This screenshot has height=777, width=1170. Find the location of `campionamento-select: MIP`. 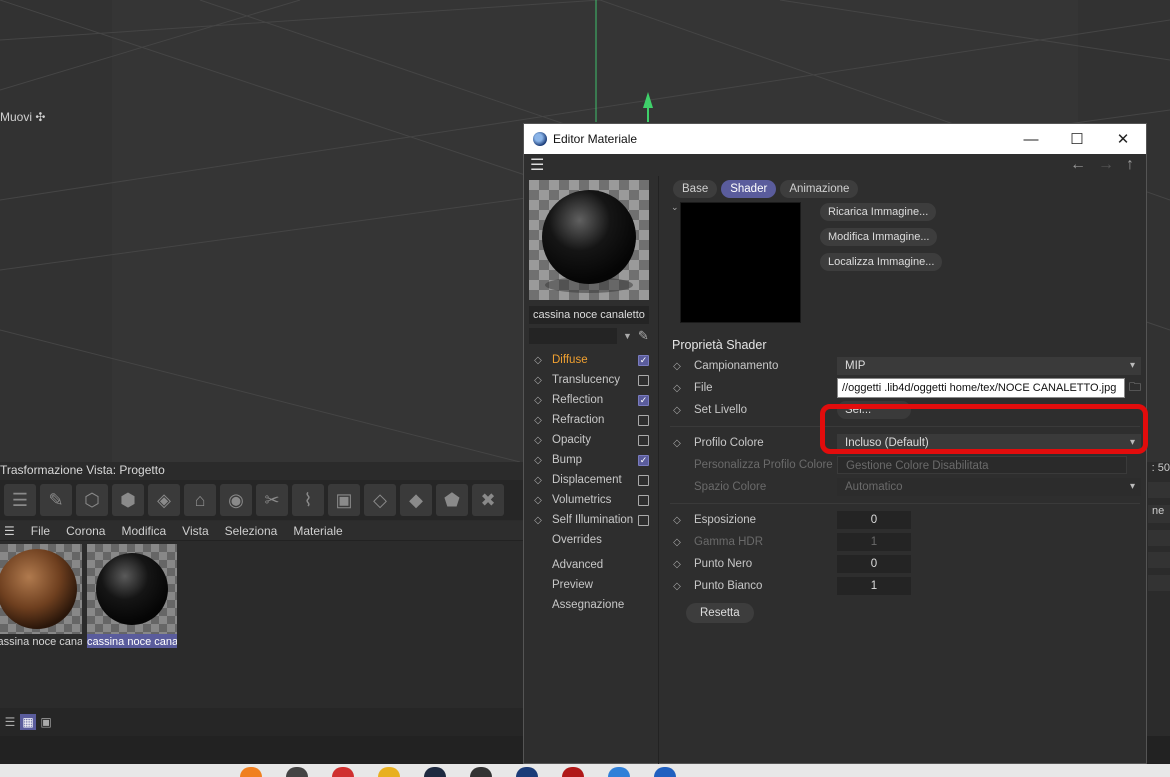

campionamento-select: MIP is located at coordinates (989, 366).